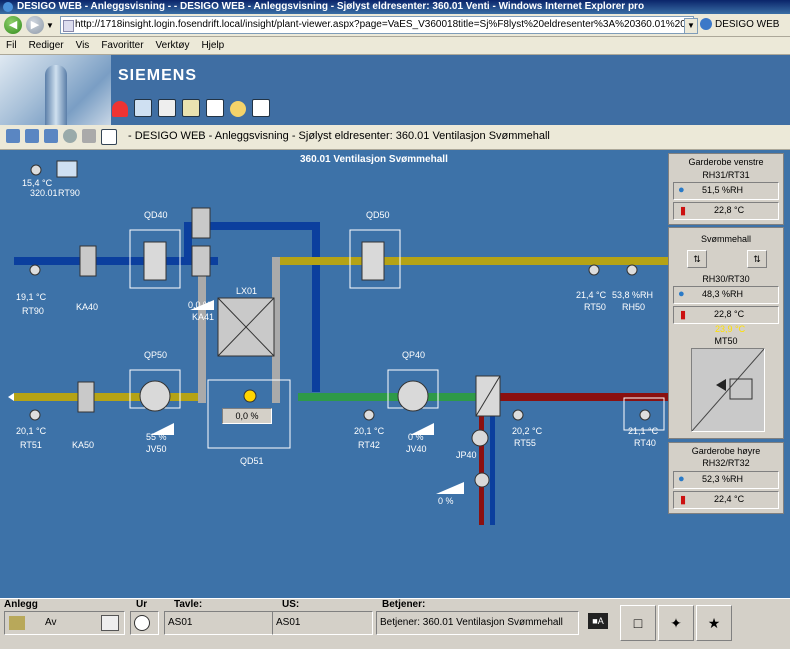 Image resolution: width=790 pixels, height=649 pixels. Describe the element at coordinates (729, 210) in the screenshot. I see `garderobe-venstre-temp: 22,8 °C` at that location.